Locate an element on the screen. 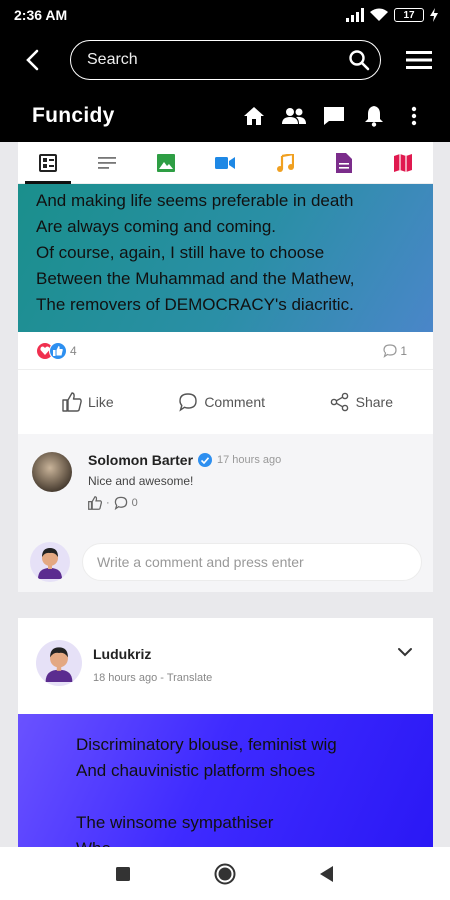  post-text-line: The removers of DEMOCRACY's diacritic. is located at coordinates (195, 304).